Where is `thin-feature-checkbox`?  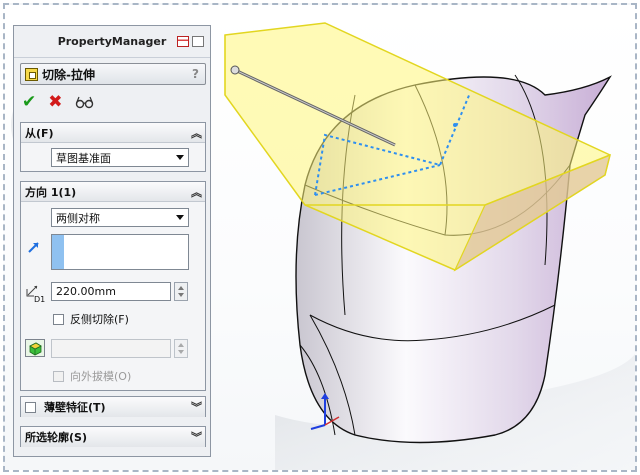 thin-feature-checkbox is located at coordinates (30, 407).